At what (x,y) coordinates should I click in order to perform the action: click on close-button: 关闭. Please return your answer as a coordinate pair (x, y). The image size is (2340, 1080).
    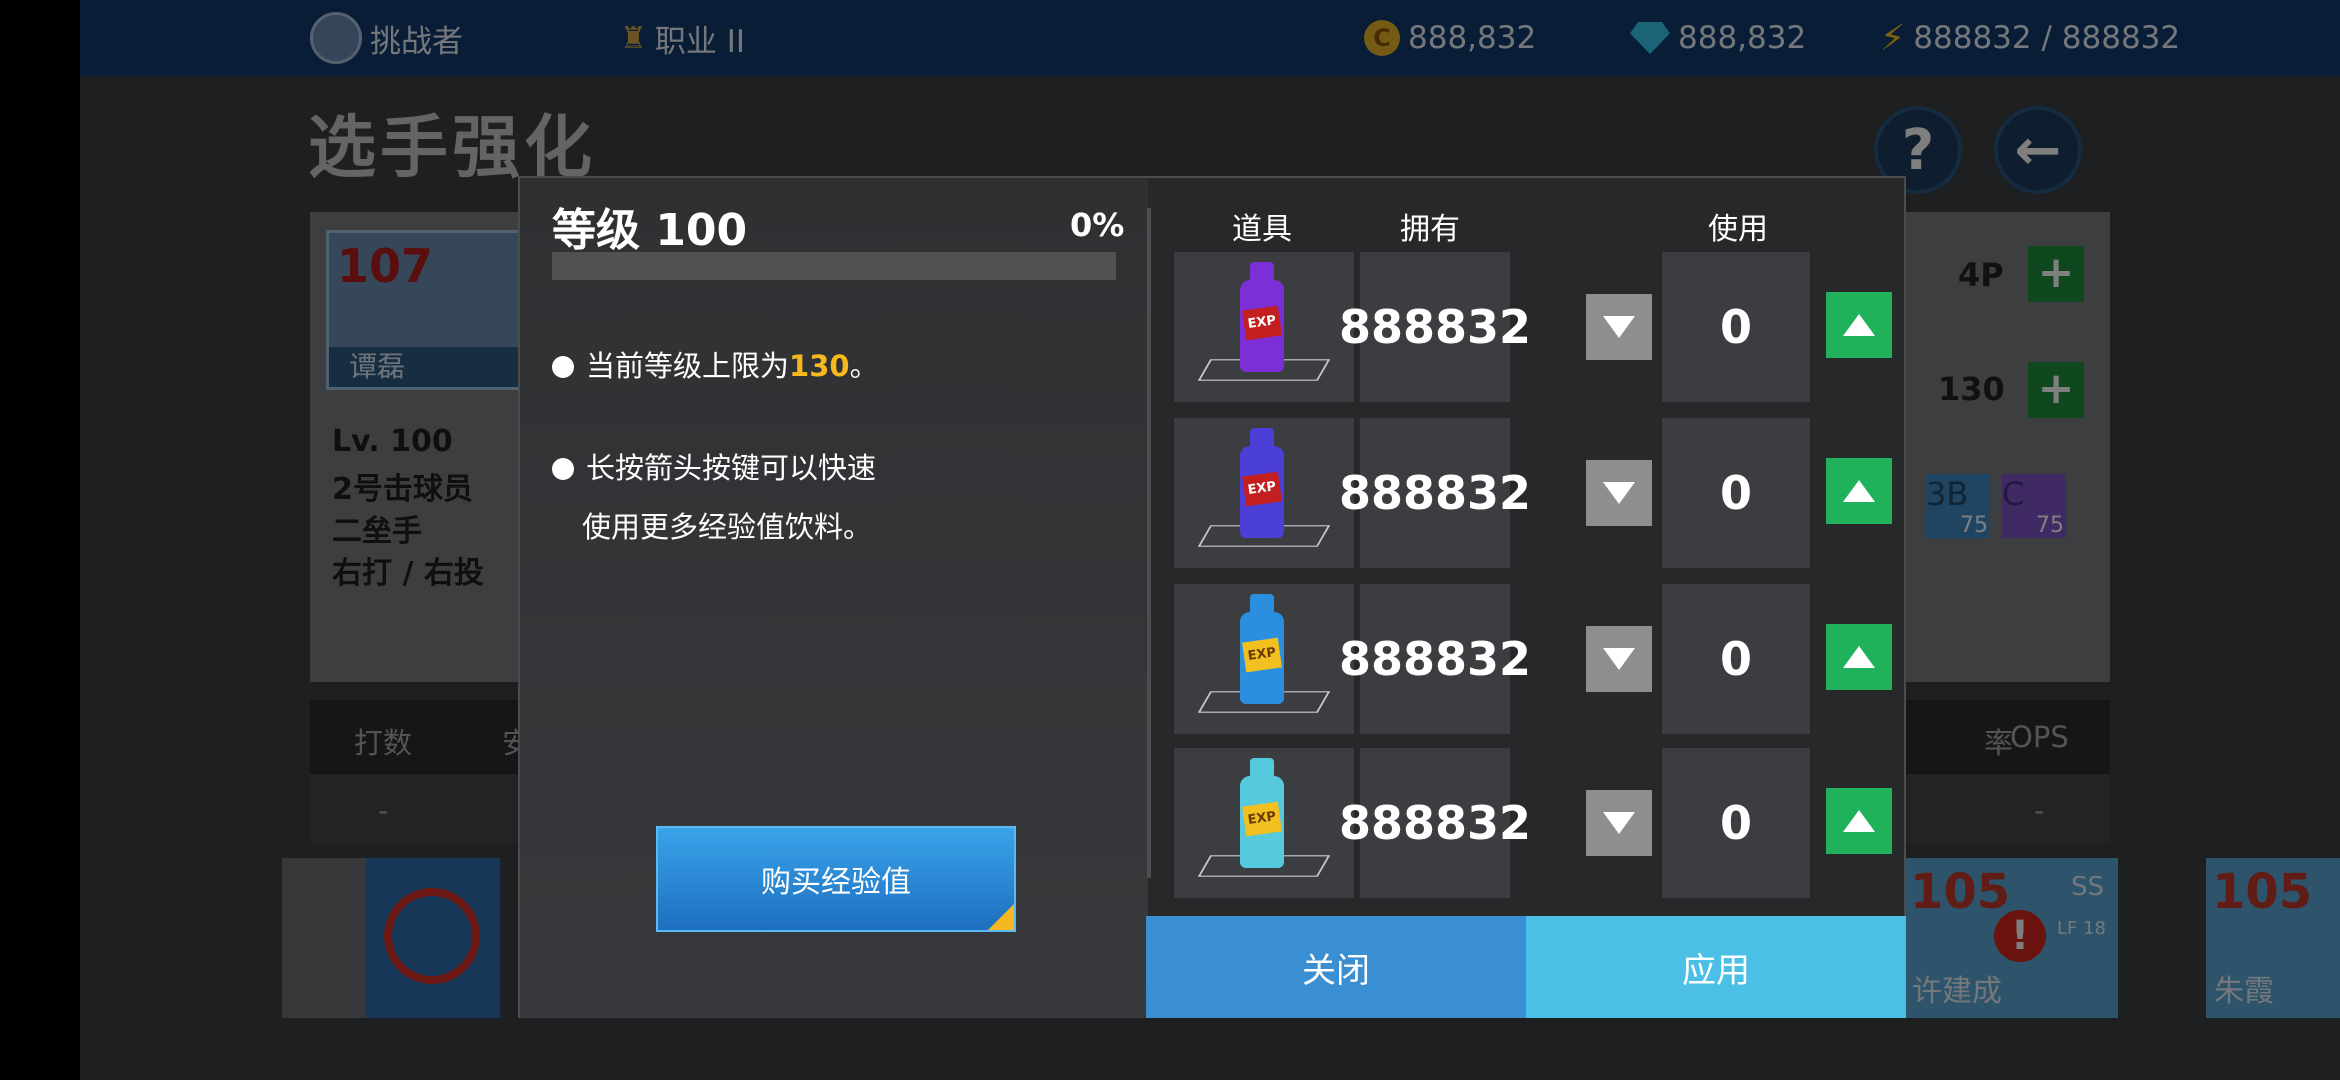
    Looking at the image, I should click on (1336, 967).